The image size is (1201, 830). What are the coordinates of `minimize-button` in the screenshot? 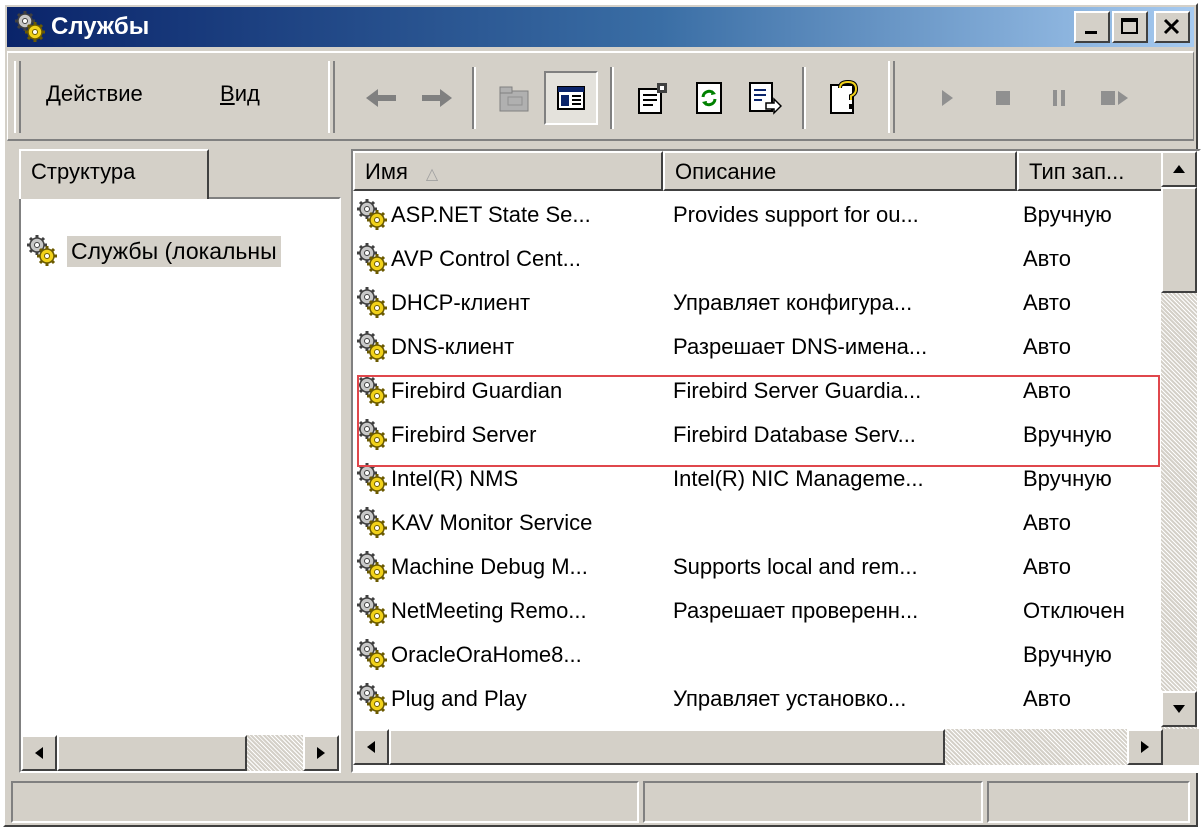 It's located at (1092, 27).